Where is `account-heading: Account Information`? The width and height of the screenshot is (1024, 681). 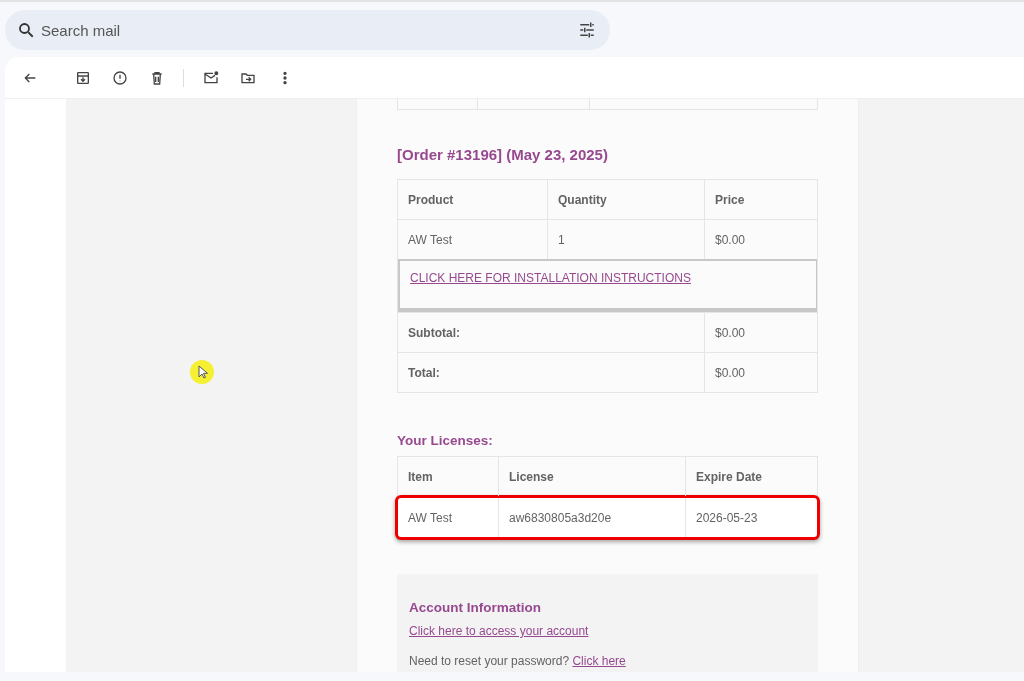
account-heading: Account Information is located at coordinates (475, 607).